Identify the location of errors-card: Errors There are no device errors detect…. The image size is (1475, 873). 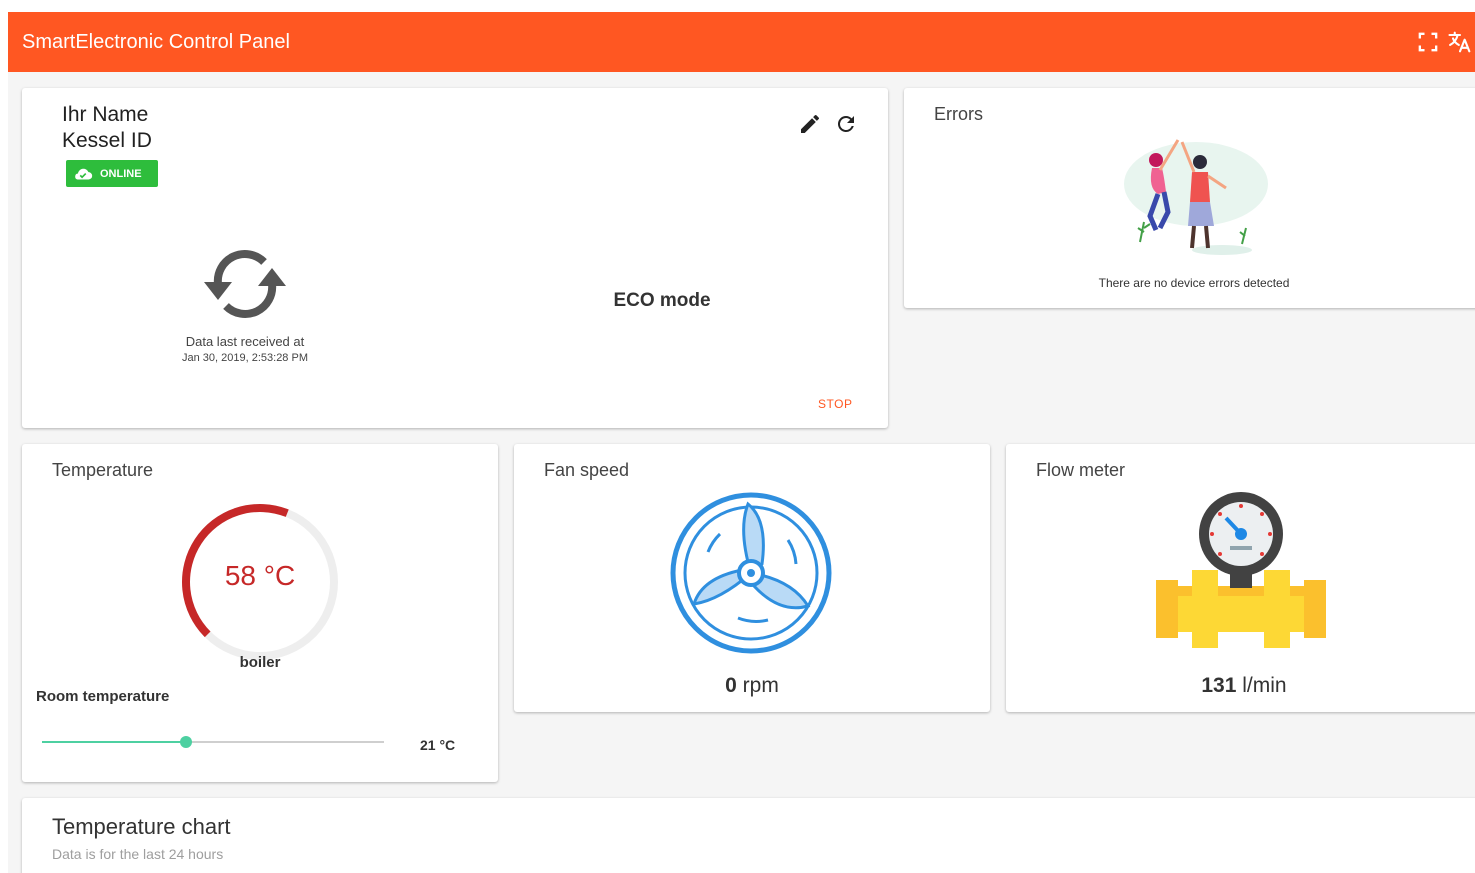
(1189, 198).